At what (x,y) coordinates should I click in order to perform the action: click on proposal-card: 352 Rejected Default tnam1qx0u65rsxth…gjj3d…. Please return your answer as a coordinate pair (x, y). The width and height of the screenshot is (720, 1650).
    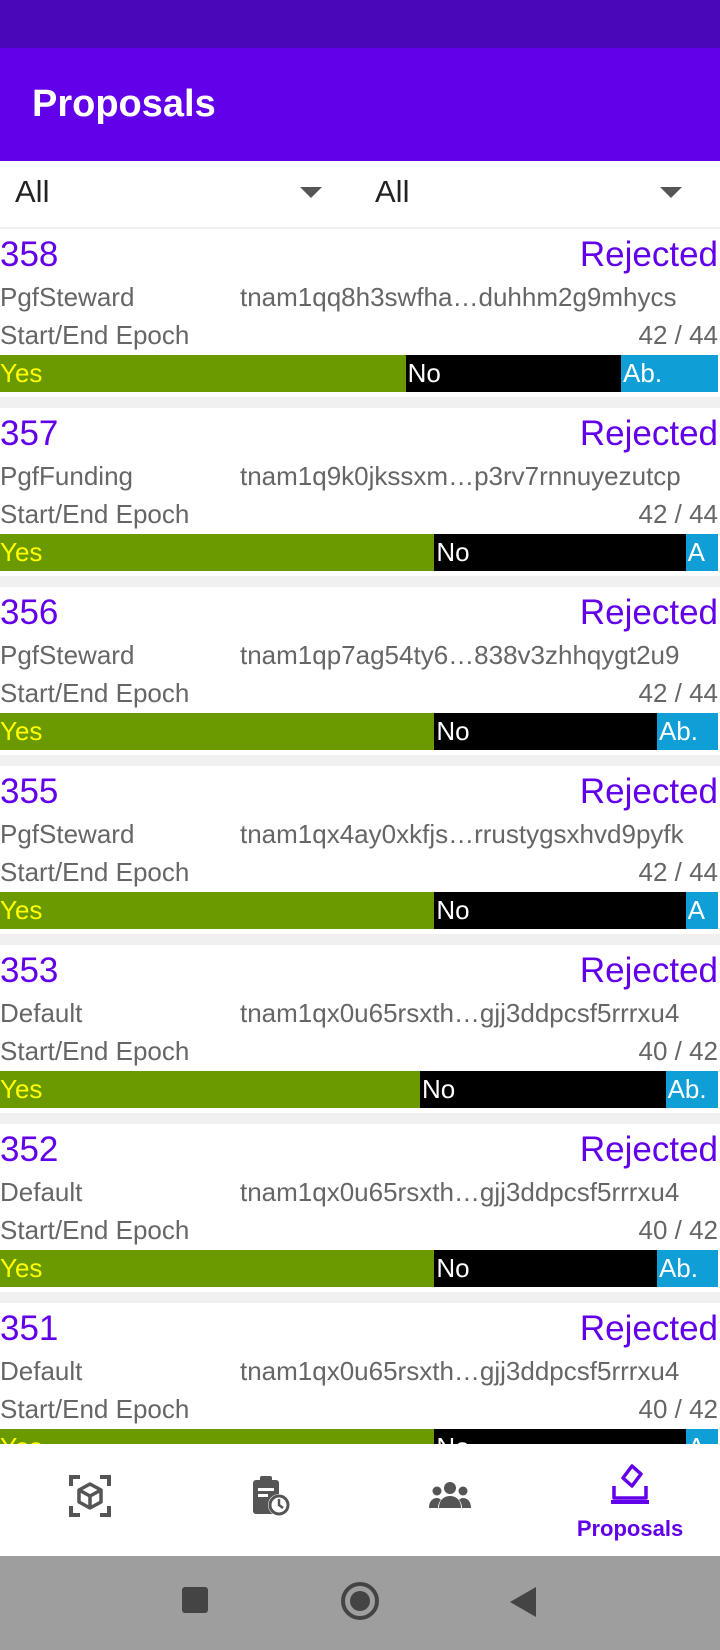
    Looking at the image, I should click on (360, 1208).